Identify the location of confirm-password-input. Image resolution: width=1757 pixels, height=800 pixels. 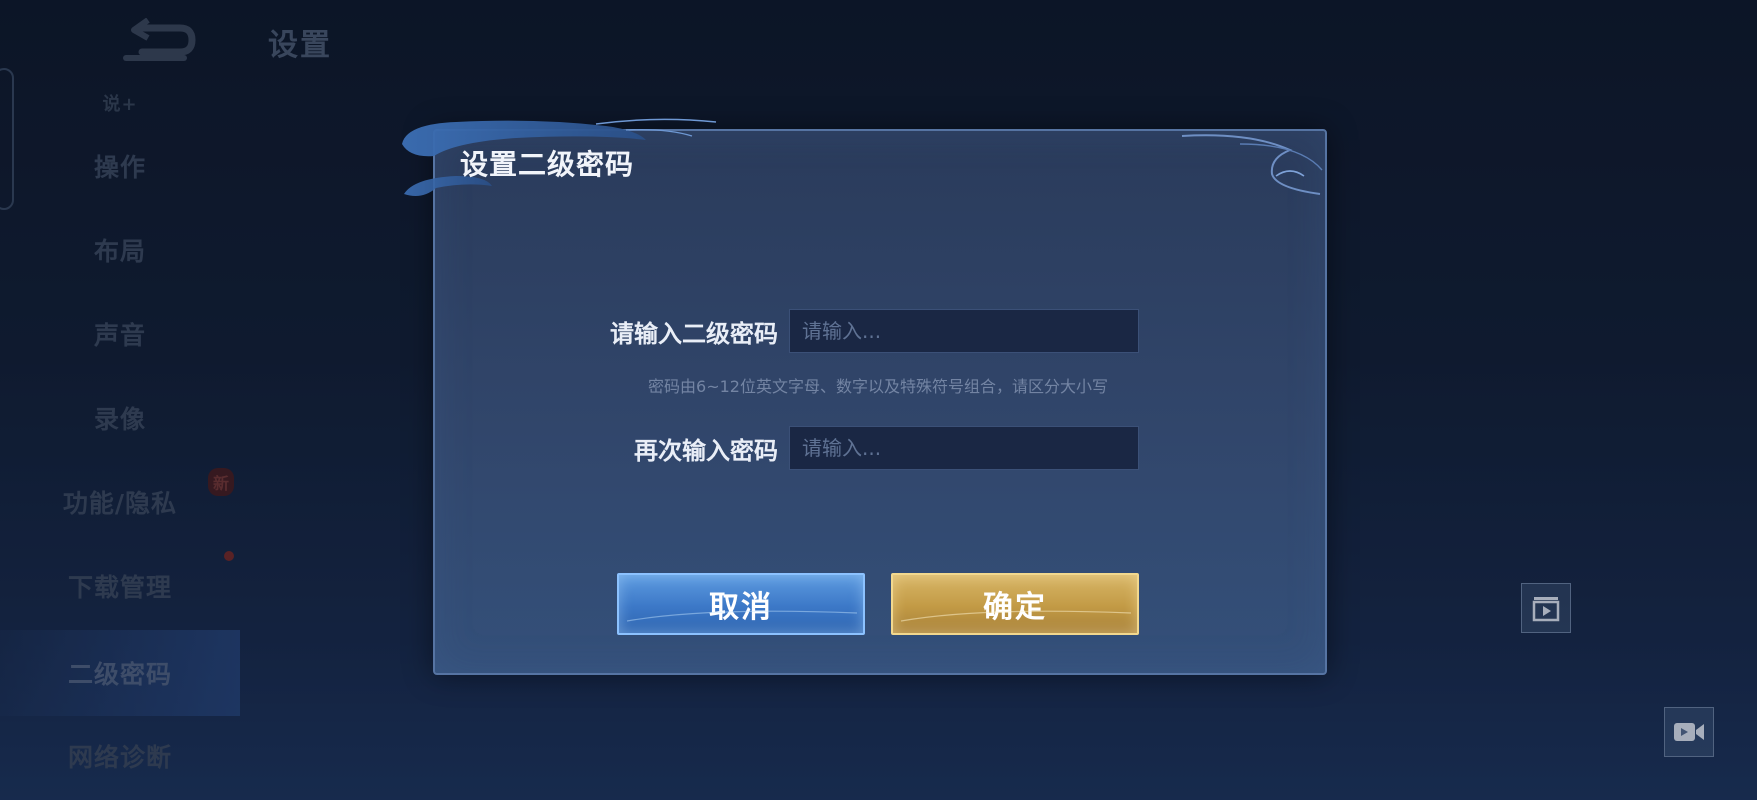
(964, 448).